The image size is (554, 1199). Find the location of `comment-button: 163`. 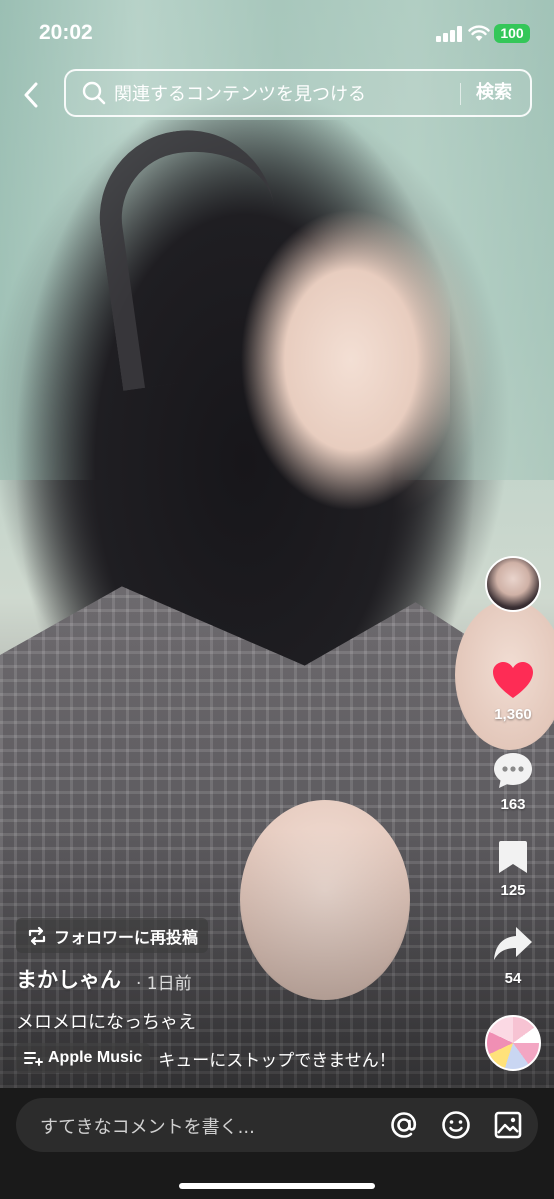

comment-button: 163 is located at coordinates (513, 781).